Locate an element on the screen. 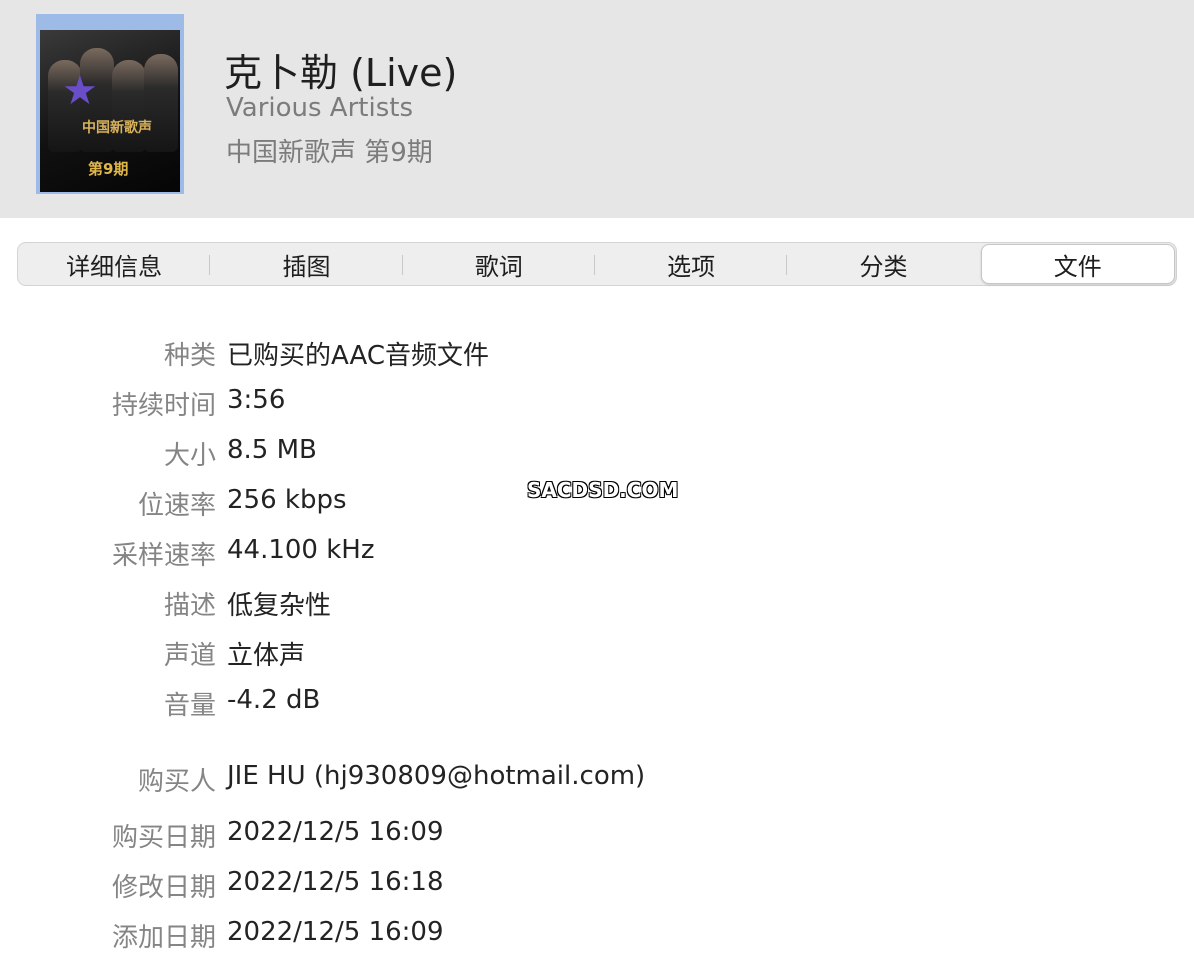 Image resolution: width=1194 pixels, height=980 pixels. star-icon: ★ is located at coordinates (80, 91).